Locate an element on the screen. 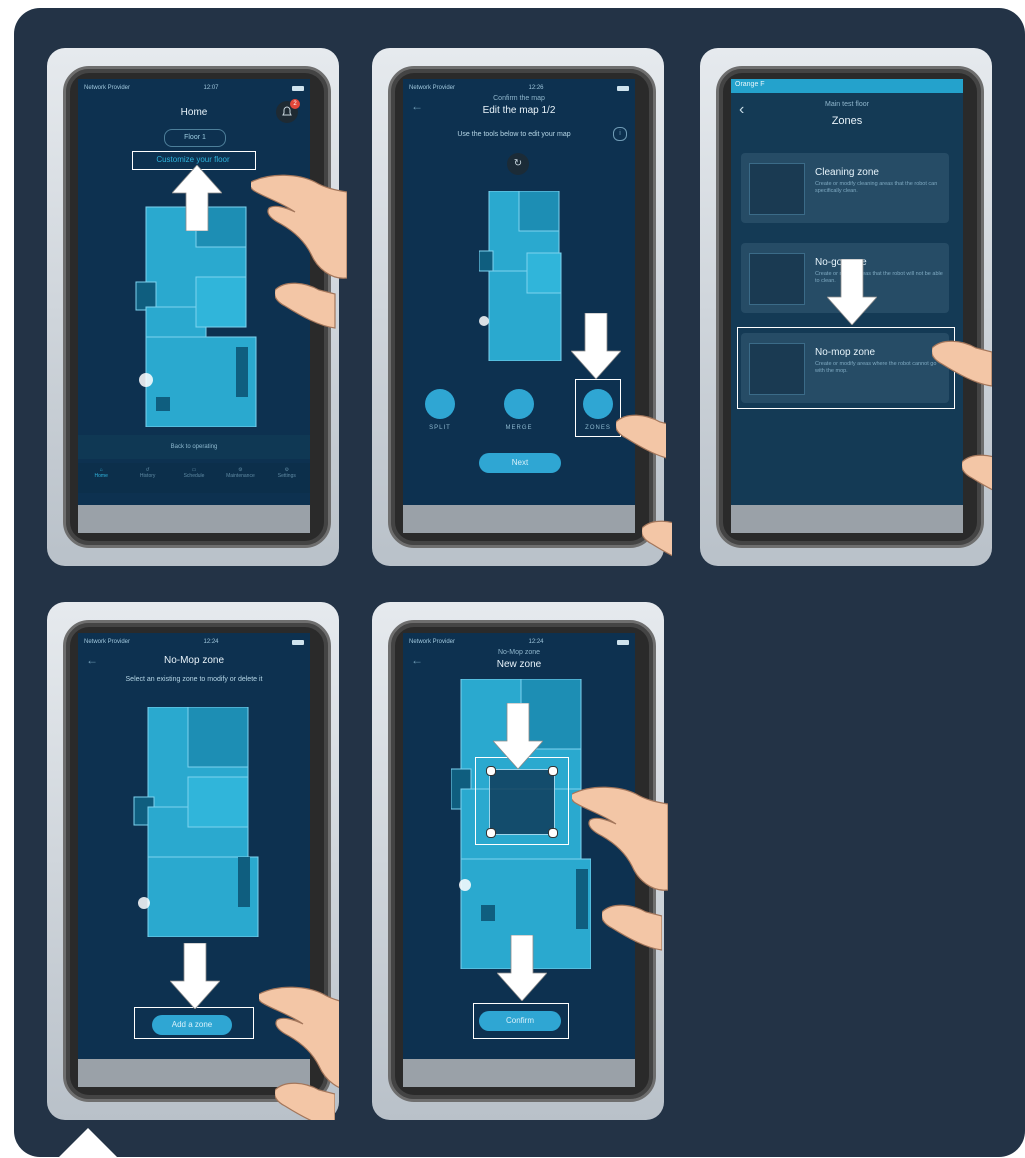 The width and height of the screenshot is (1025, 1158). tab-home: ⌂ Home is located at coordinates (101, 478).